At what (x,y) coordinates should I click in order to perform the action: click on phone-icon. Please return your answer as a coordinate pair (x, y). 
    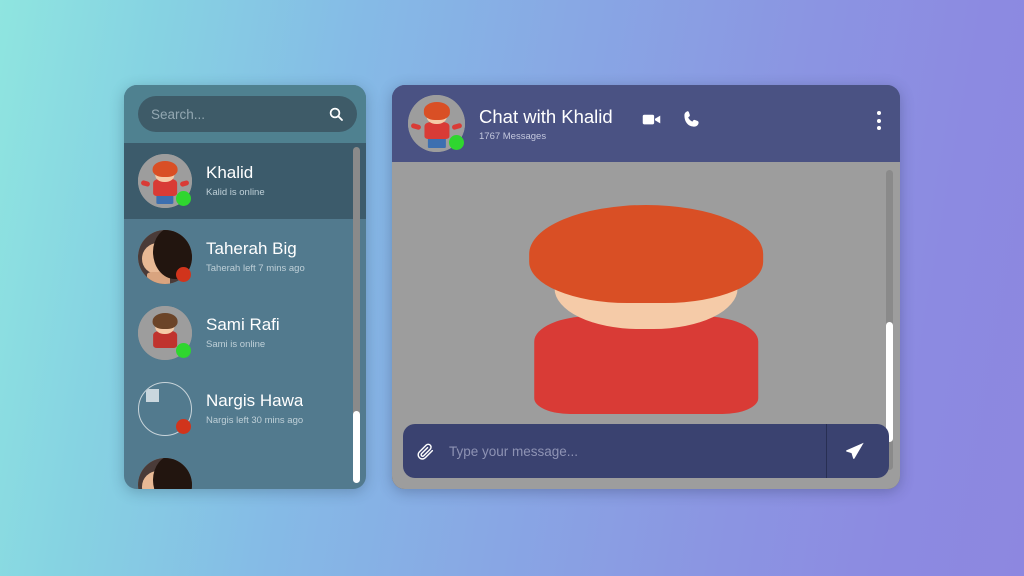
    Looking at the image, I should click on (691, 119).